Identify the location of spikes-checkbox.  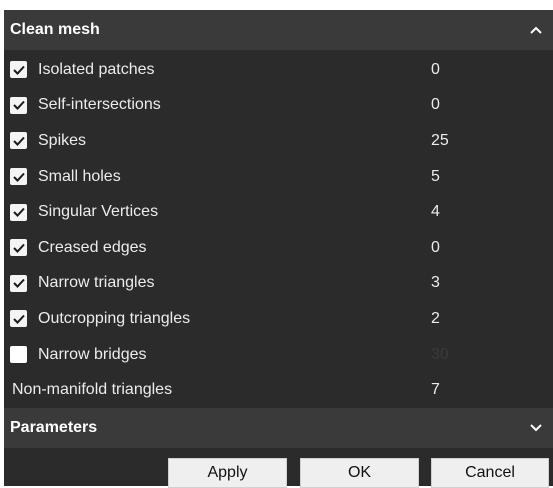
(18, 141).